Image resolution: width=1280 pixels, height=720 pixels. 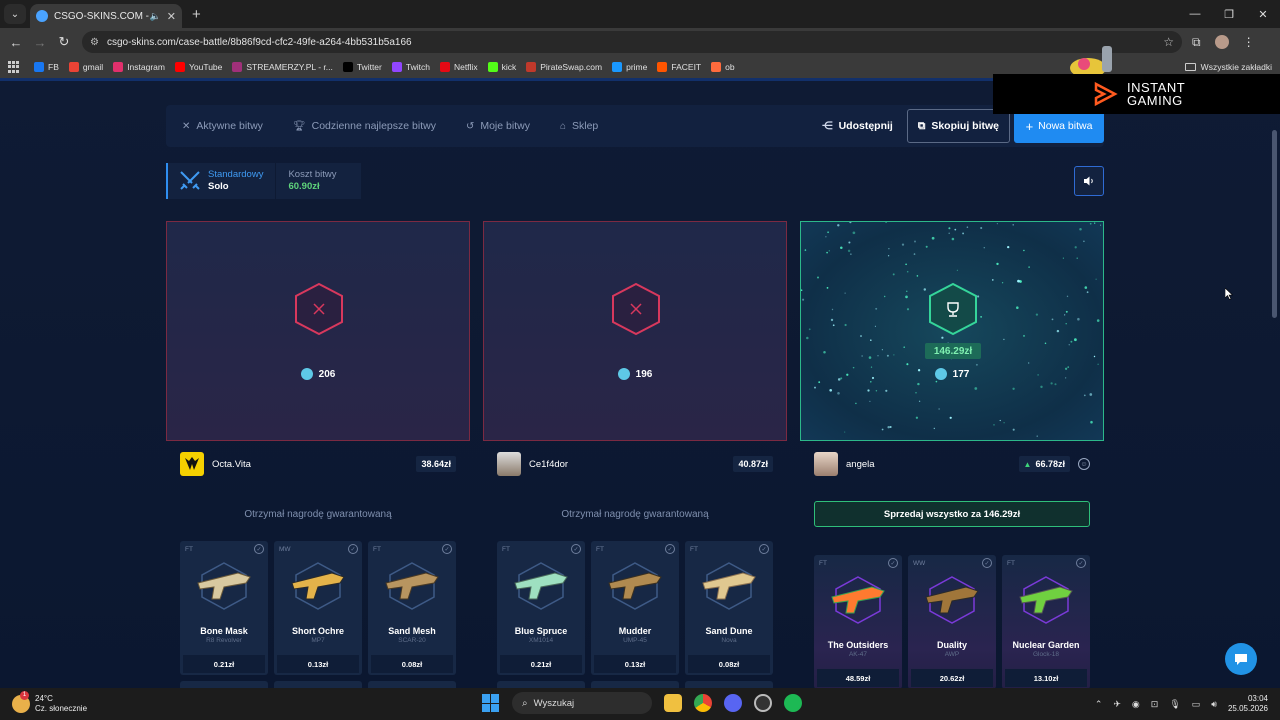 What do you see at coordinates (364, 126) in the screenshot?
I see `nav-daily-best: 🏆︎ Codzienne najlepsze bitwy` at bounding box center [364, 126].